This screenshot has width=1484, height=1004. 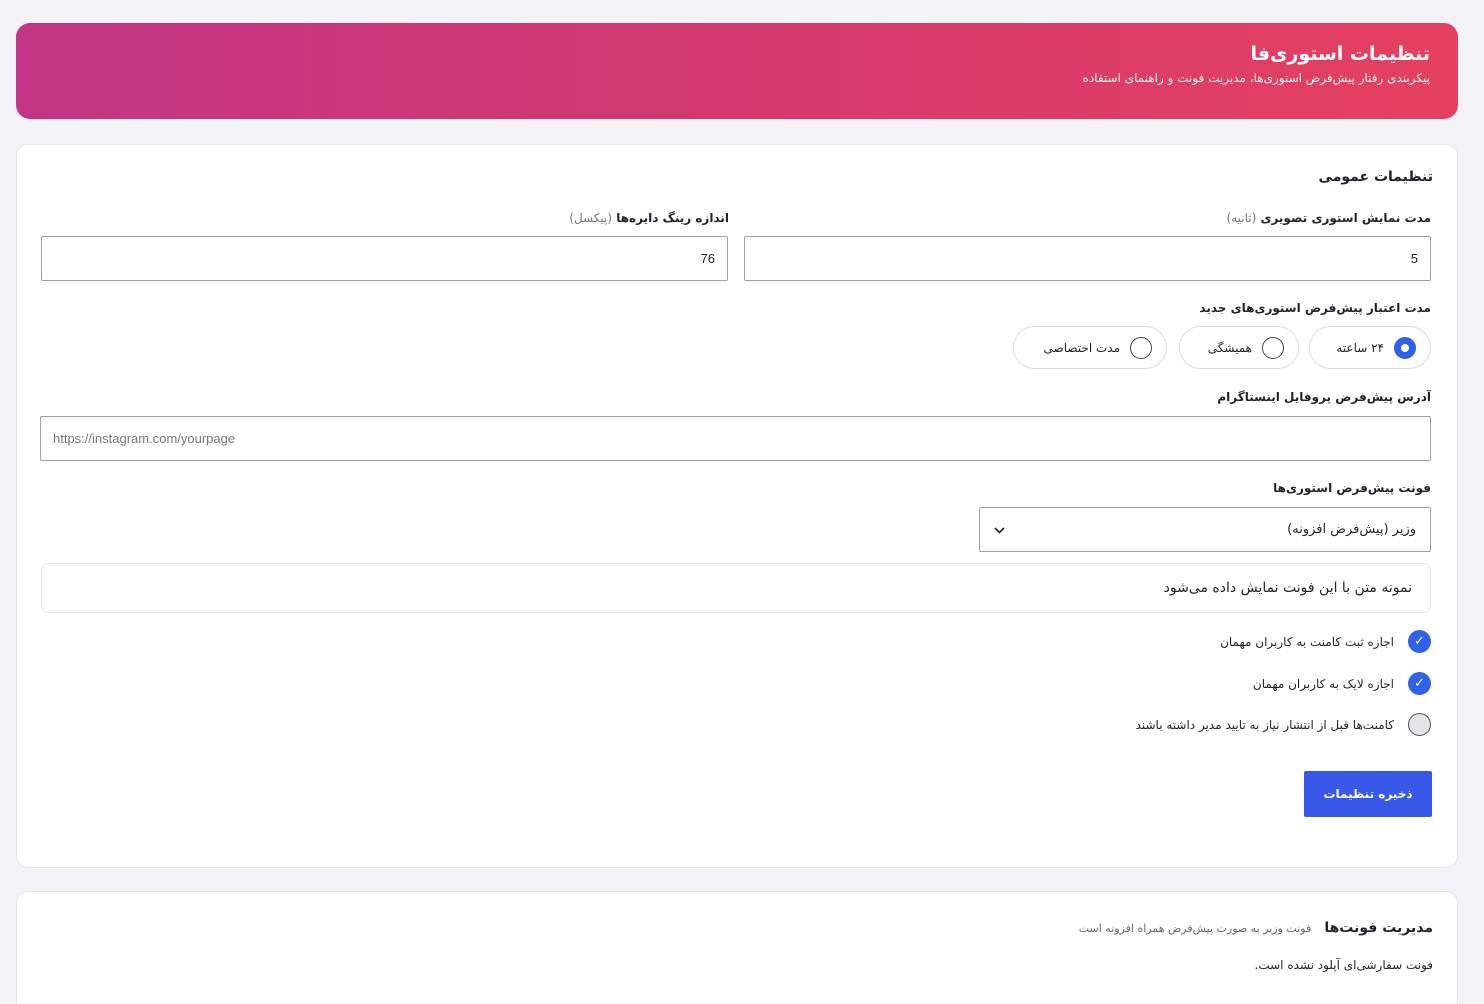 What do you see at coordinates (1324, 397) in the screenshot?
I see `instagram-label: آدرس پیش‌فرض پروفایل اینستاگرام` at bounding box center [1324, 397].